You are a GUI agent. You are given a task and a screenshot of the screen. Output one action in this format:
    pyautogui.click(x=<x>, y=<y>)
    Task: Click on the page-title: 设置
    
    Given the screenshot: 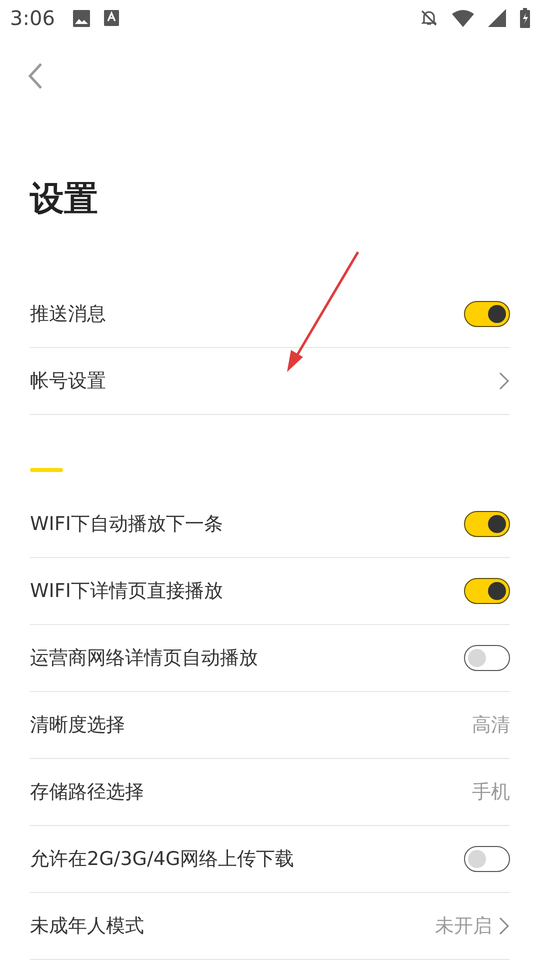 What is the action you would take?
    pyautogui.click(x=63, y=199)
    